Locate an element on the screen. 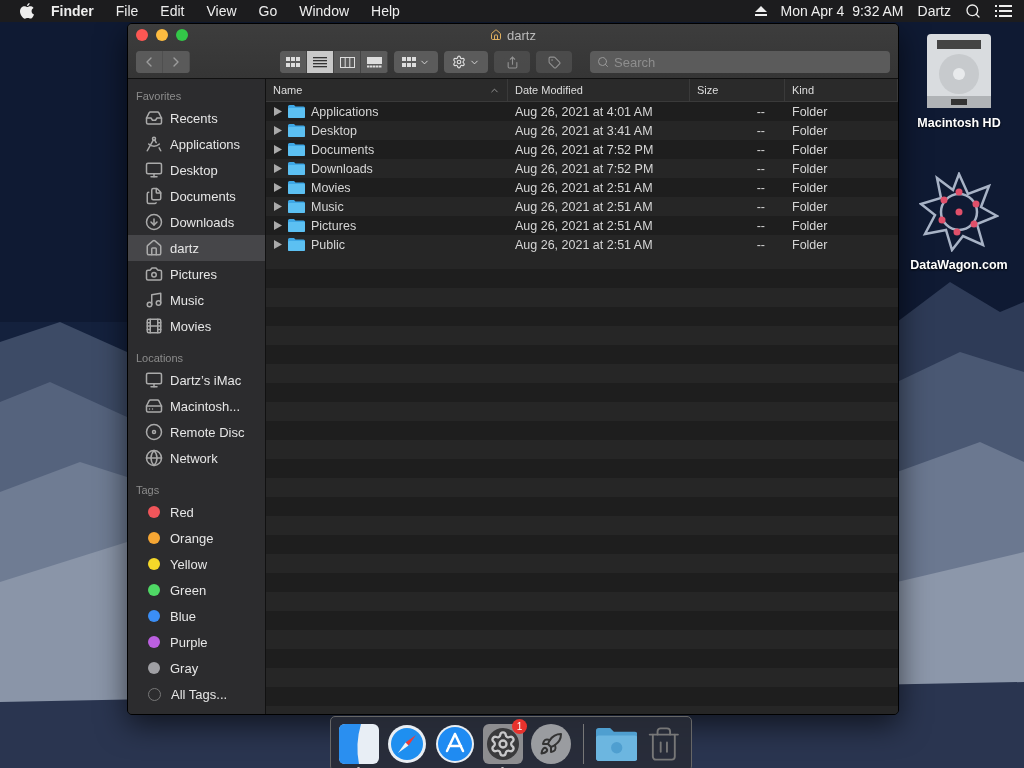 The height and width of the screenshot is (768, 1024). sidebar-item: Movies is located at coordinates (196, 326).